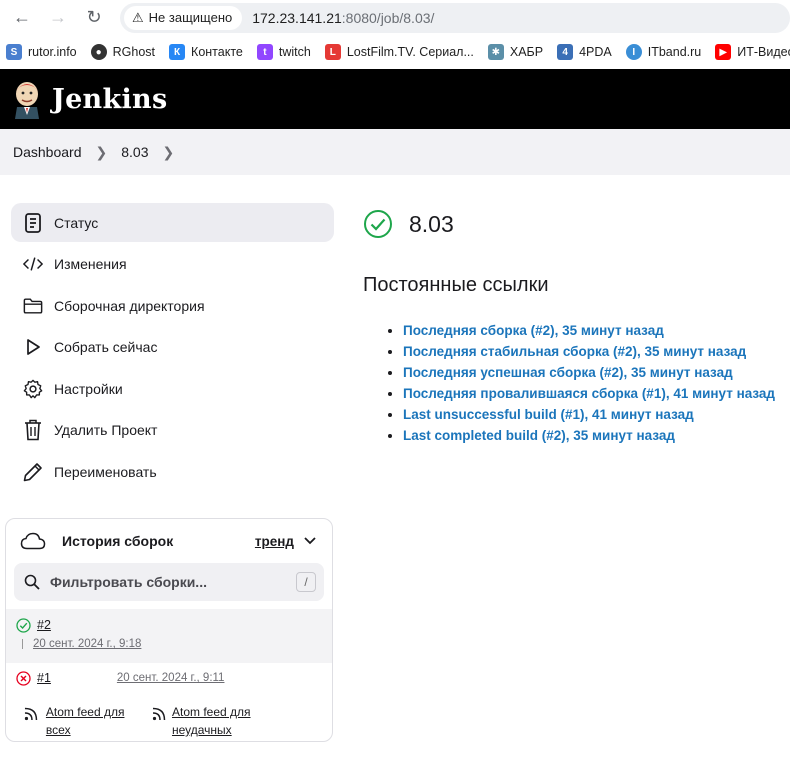 The height and width of the screenshot is (767, 790). I want to click on build-history-header: История сборок тренд, so click(169, 541).